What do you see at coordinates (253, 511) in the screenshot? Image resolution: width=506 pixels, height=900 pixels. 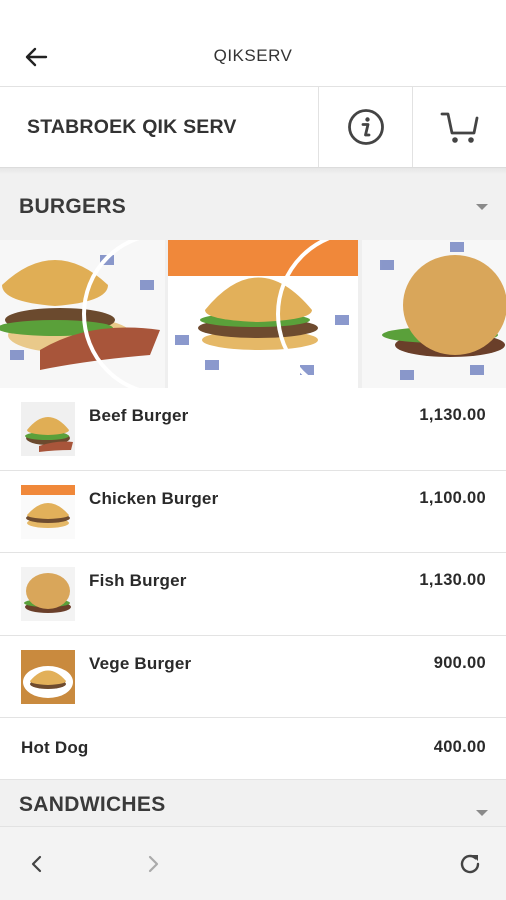 I see `list-item: Chicken Burger 1,100.00` at bounding box center [253, 511].